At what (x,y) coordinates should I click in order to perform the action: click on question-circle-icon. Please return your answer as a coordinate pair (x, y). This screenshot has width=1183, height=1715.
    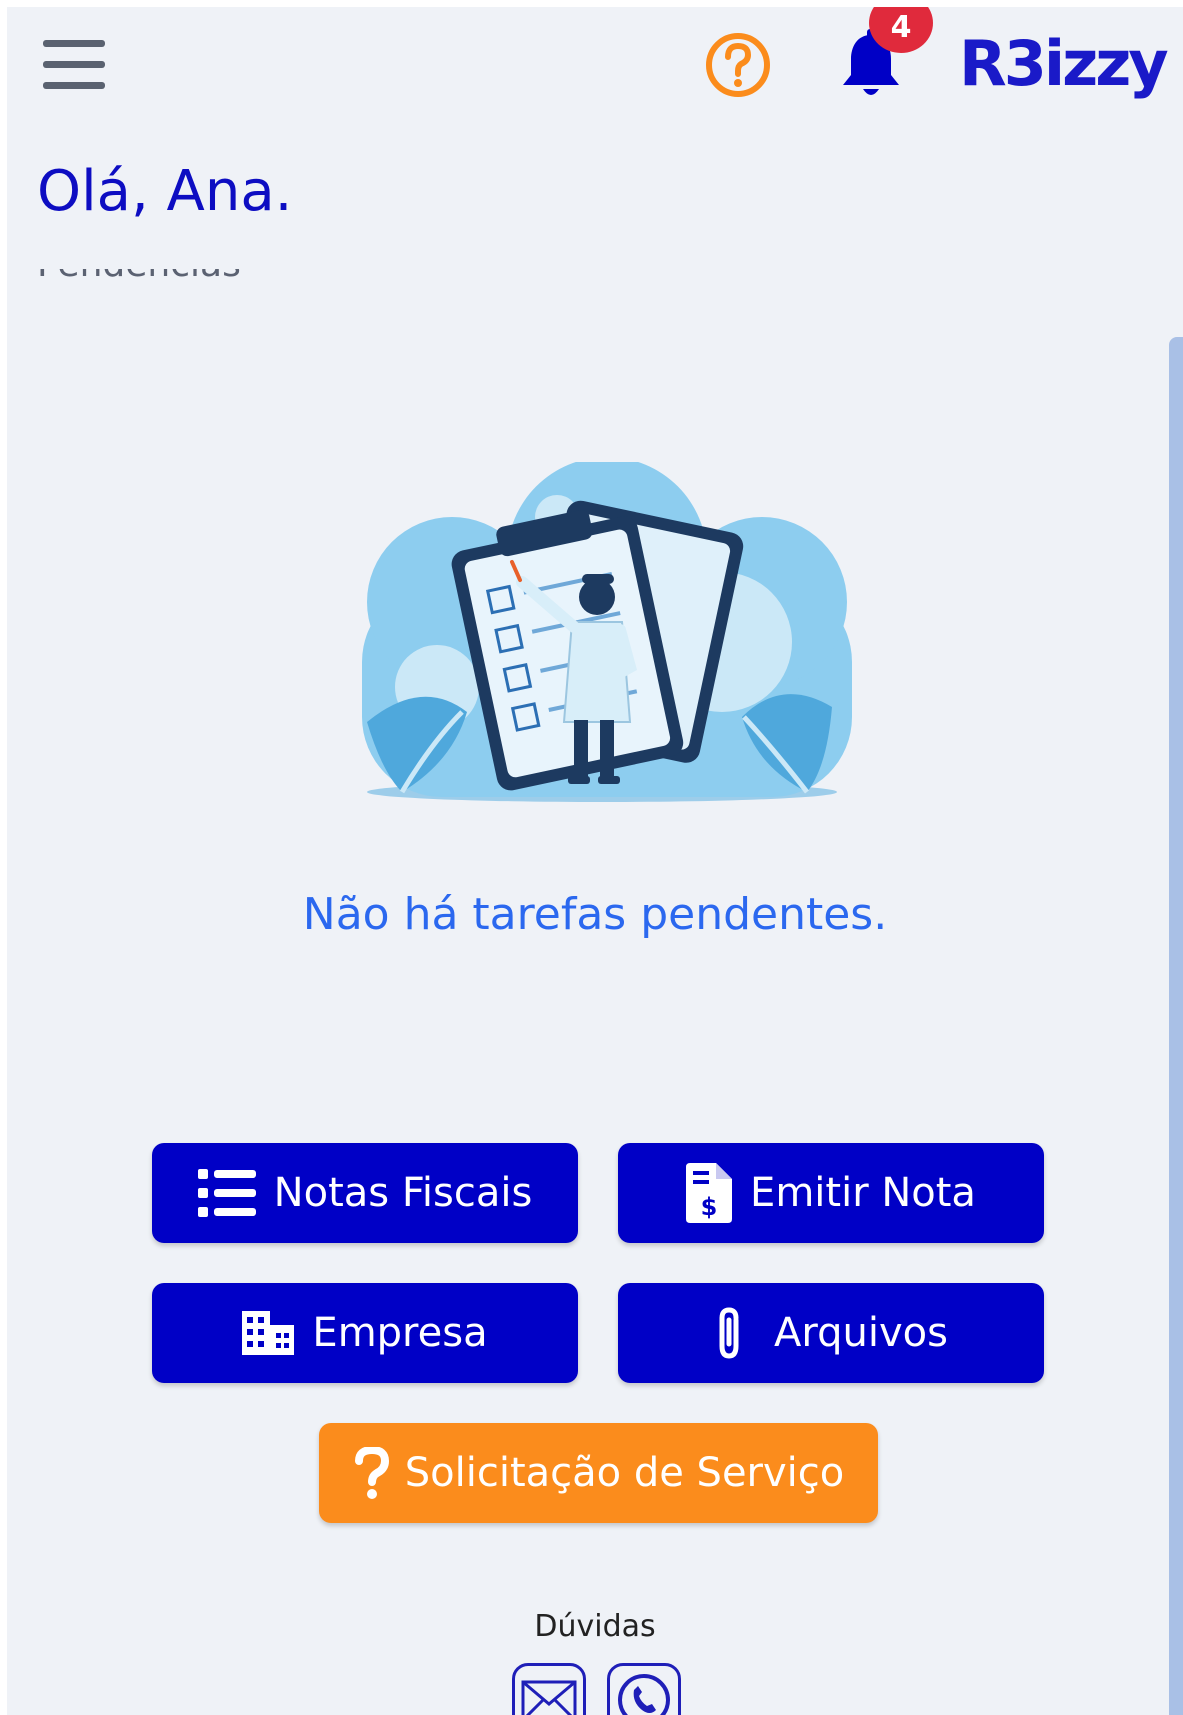
    Looking at the image, I should click on (738, 65).